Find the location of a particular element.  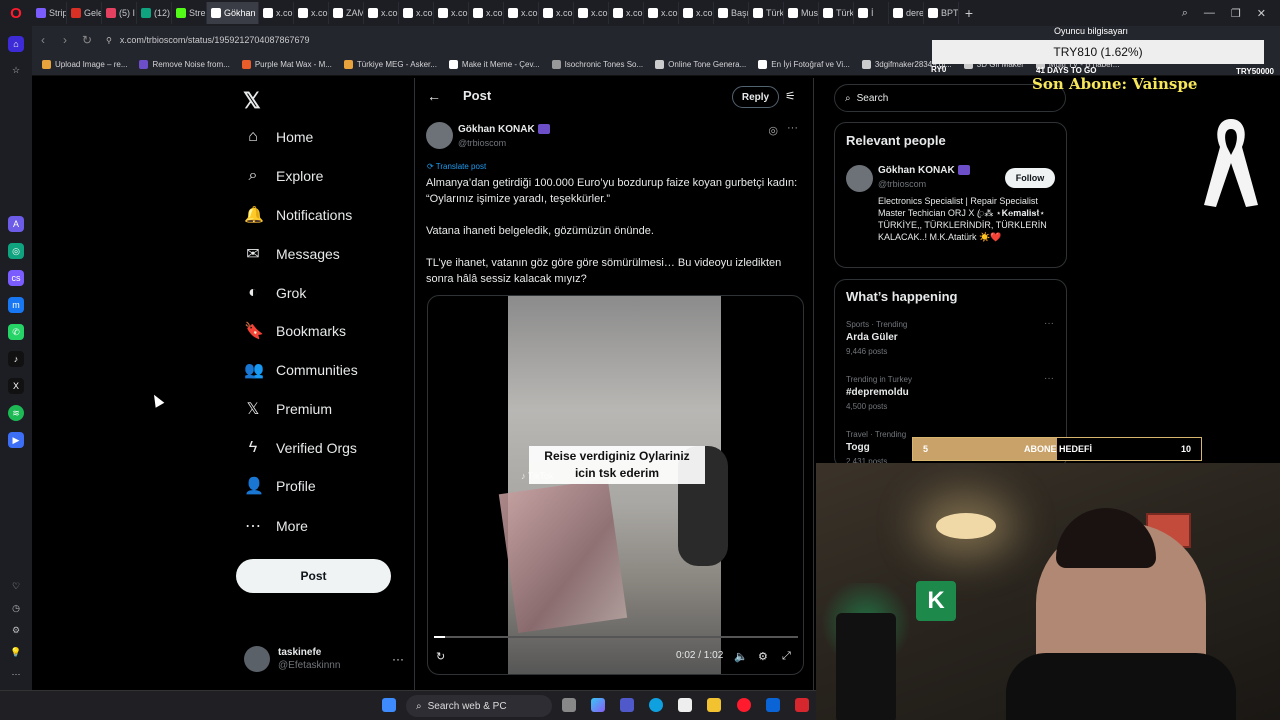

author-name-link: Gökhan KONAK is located at coordinates (504, 129).